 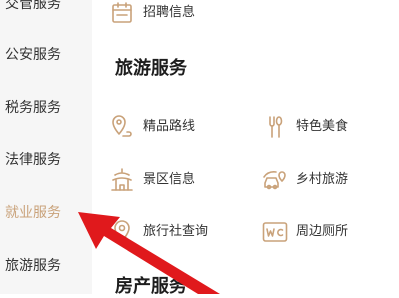 What do you see at coordinates (122, 127) in the screenshot?
I see `route-pin-icon` at bounding box center [122, 127].